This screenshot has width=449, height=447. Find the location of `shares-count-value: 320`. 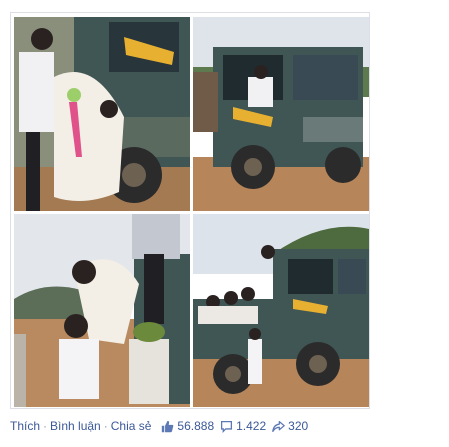

shares-count-value: 320 is located at coordinates (298, 426).